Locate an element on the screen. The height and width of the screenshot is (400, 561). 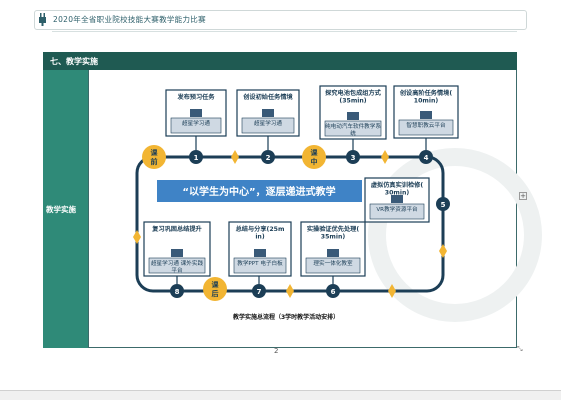
step-text: VR教学资源平台 is located at coordinates (397, 209).